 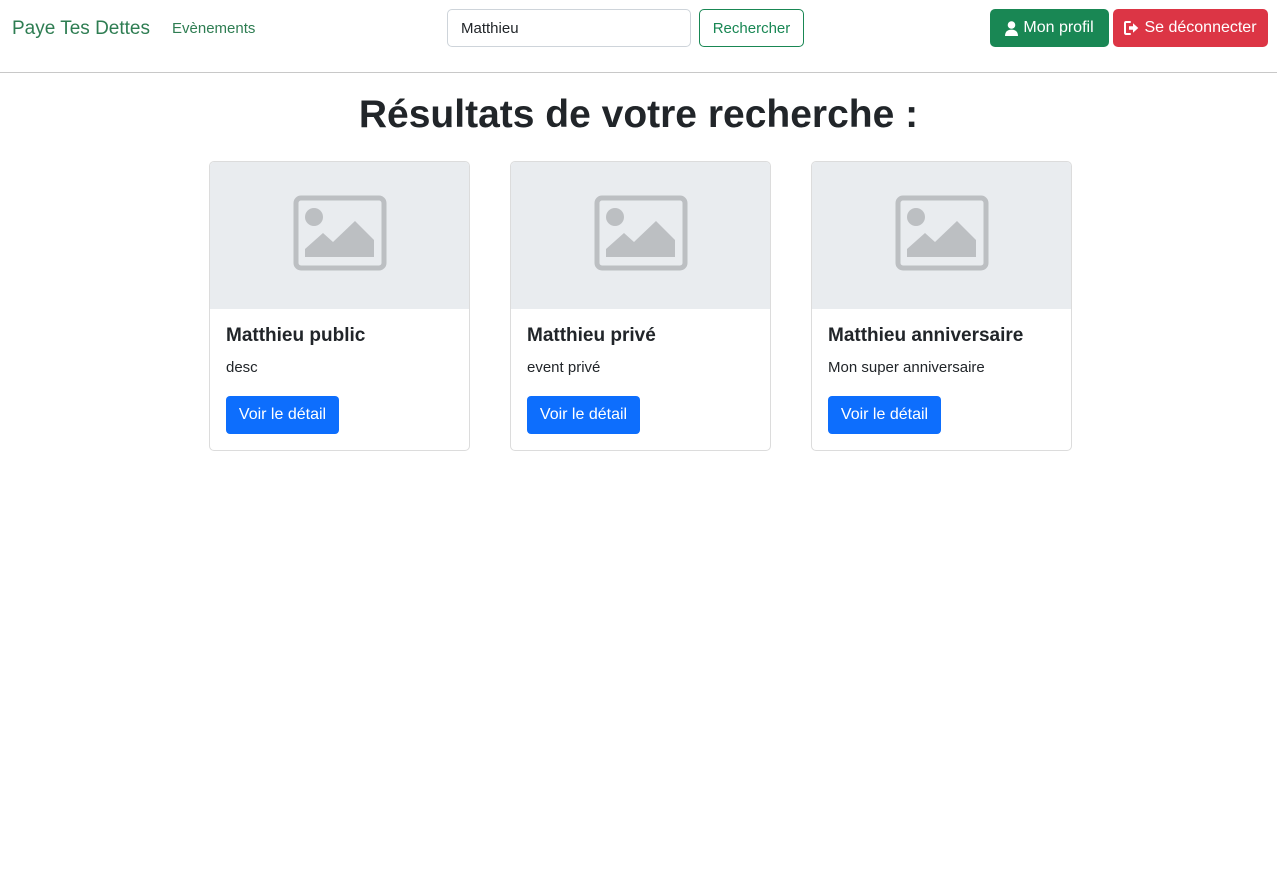 I want to click on card-title: Matthieu privé, so click(x=591, y=335).